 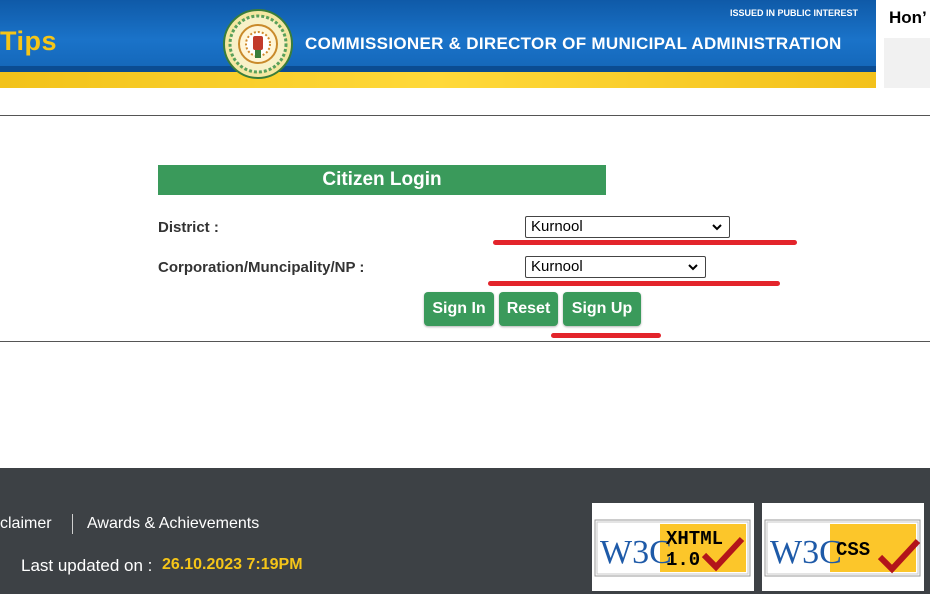 What do you see at coordinates (634, 283) in the screenshot?
I see `corporation-highlight-underline` at bounding box center [634, 283].